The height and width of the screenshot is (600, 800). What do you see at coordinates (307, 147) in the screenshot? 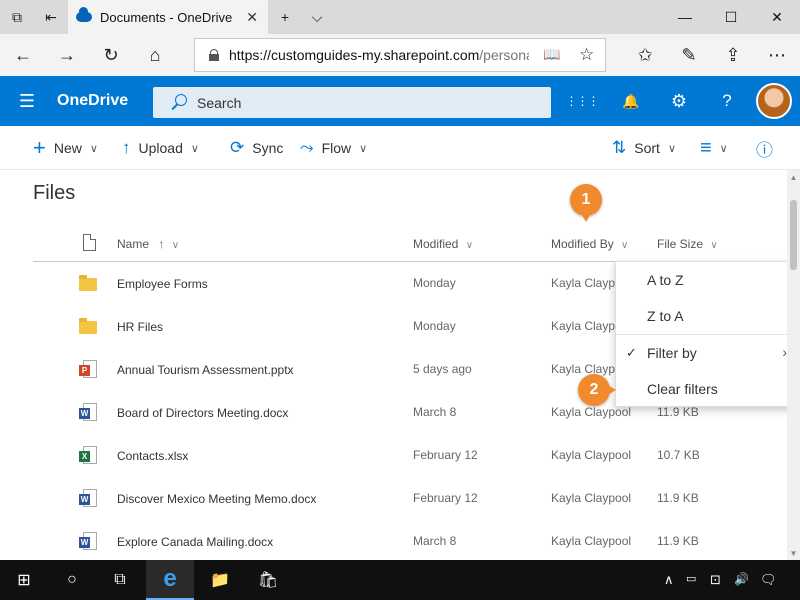
I see `flow-icon: ⤳` at bounding box center [307, 147].